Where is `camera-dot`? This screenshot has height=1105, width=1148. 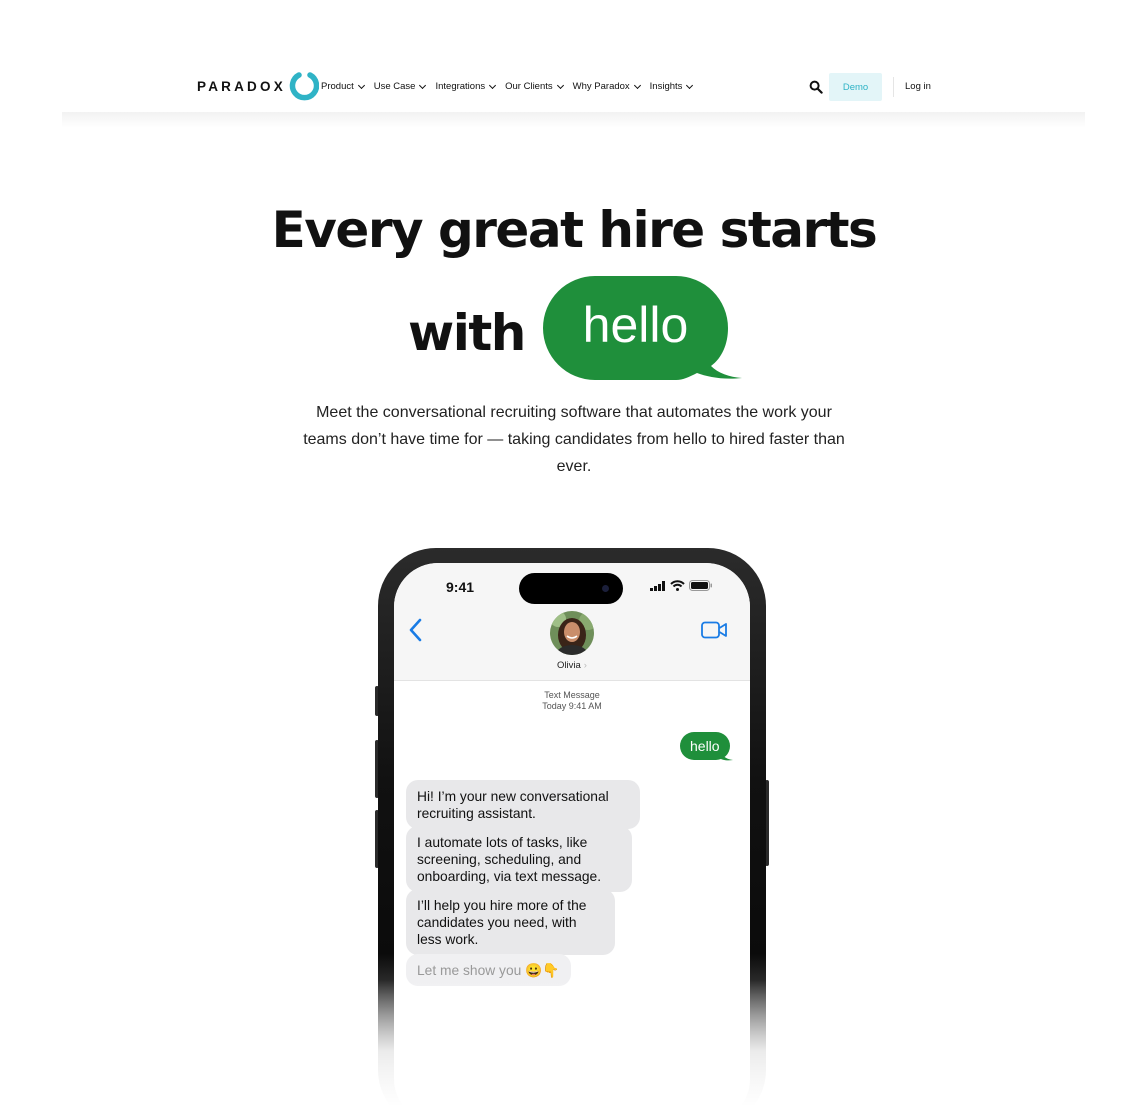 camera-dot is located at coordinates (605, 588).